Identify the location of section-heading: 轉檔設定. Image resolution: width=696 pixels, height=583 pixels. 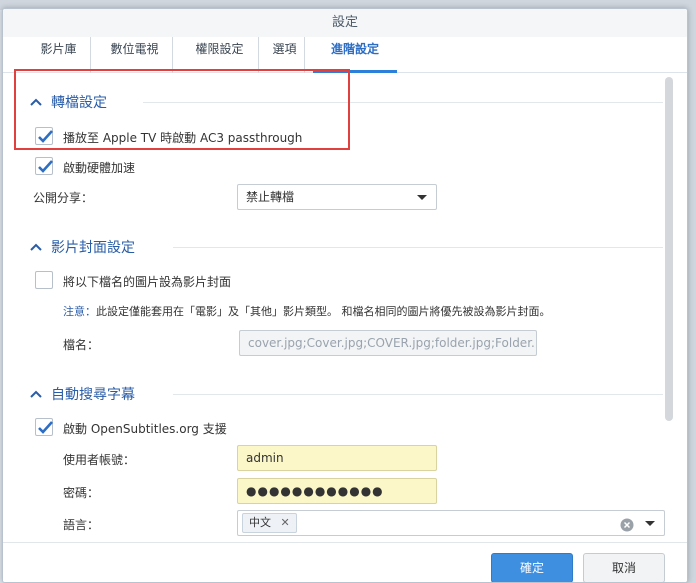
(79, 103).